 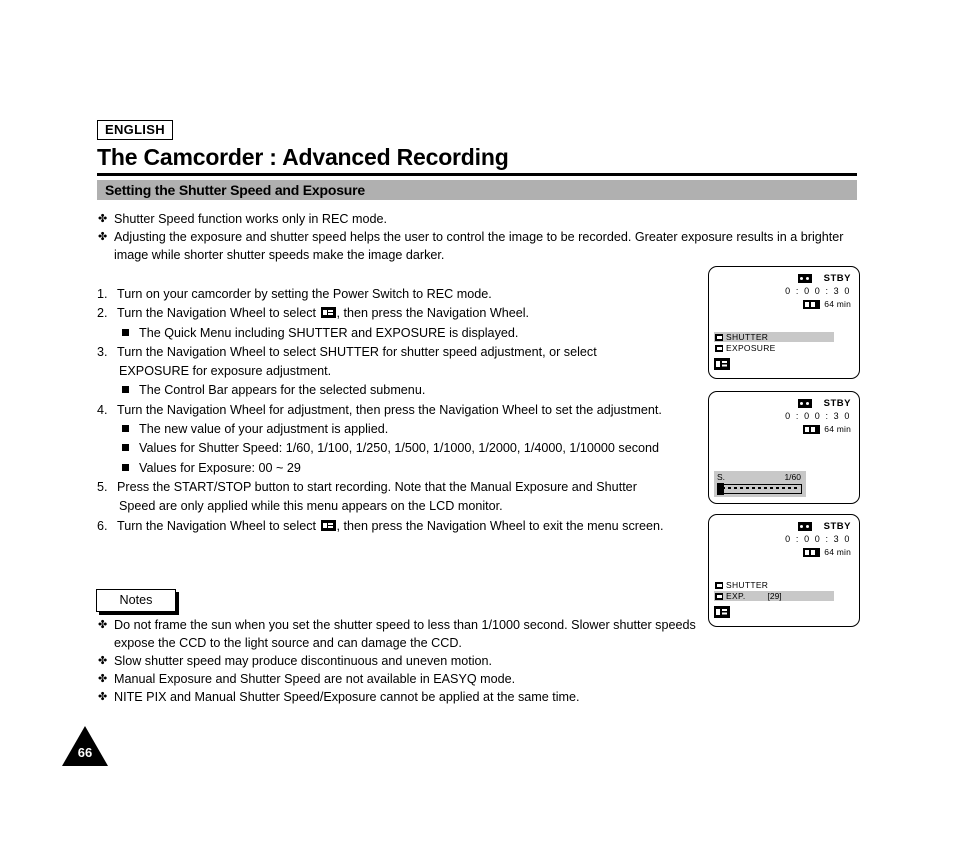 I want to click on step-number: 2., so click(x=102, y=313).